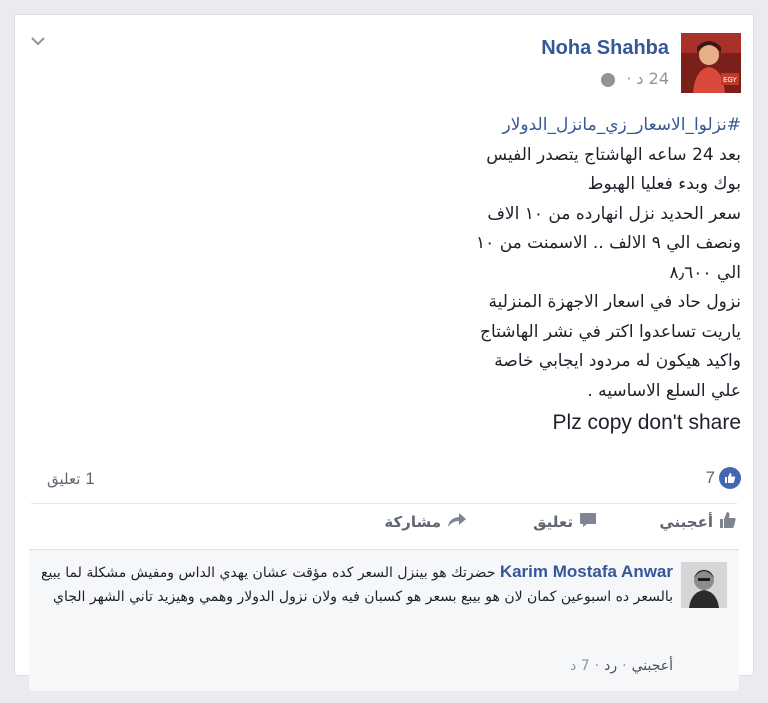 The height and width of the screenshot is (703, 768). What do you see at coordinates (454, 522) in the screenshot?
I see `share-icon` at bounding box center [454, 522].